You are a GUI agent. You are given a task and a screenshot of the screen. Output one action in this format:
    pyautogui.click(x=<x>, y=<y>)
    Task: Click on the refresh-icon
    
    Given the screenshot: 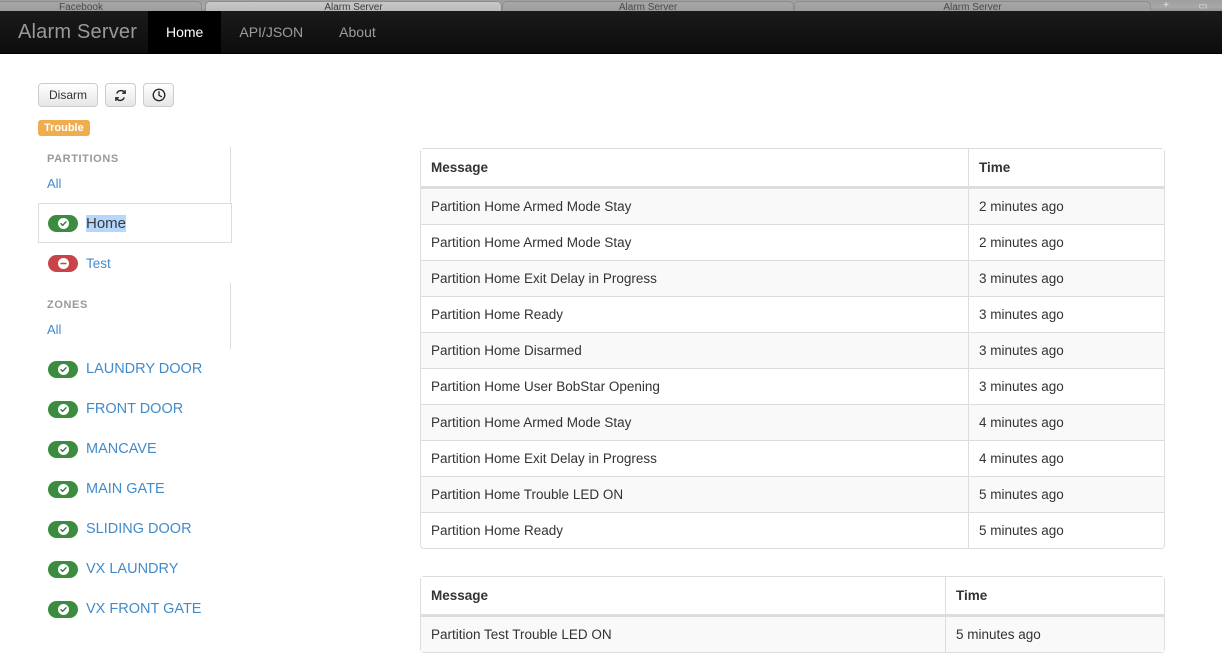 What is the action you would take?
    pyautogui.click(x=120, y=95)
    